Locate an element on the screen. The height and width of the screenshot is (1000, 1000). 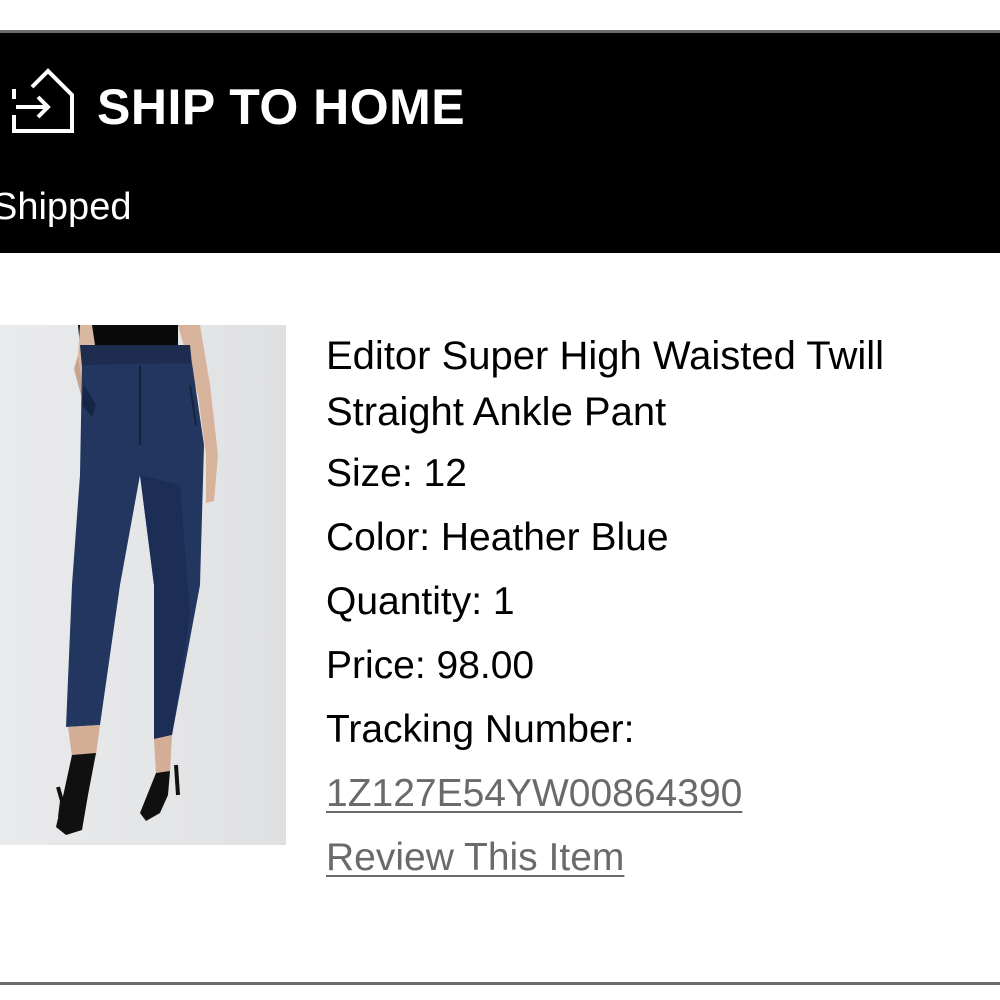
item-quantity: Quantity: 1 is located at coordinates (420, 601).